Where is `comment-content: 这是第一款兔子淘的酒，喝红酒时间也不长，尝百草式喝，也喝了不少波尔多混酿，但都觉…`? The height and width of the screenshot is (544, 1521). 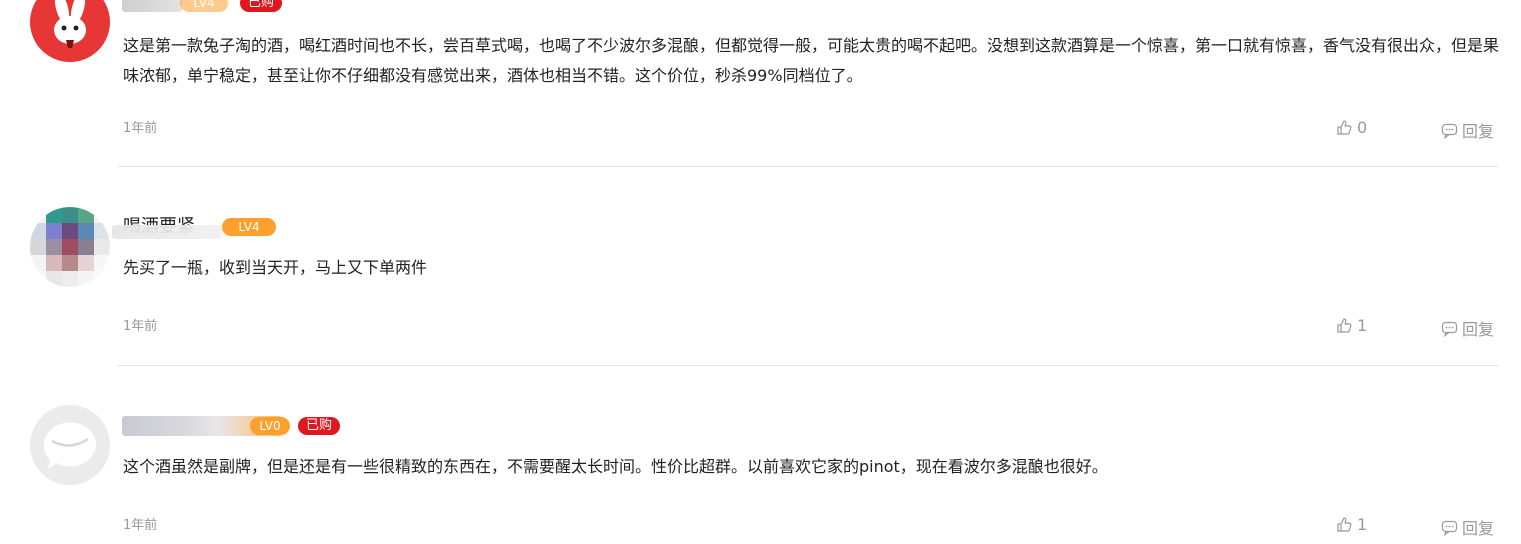 comment-content: 这是第一款兔子淘的酒，喝红酒时间也不长，尝百草式喝，也喝了不少波尔多混酿，但都觉… is located at coordinates (811, 60).